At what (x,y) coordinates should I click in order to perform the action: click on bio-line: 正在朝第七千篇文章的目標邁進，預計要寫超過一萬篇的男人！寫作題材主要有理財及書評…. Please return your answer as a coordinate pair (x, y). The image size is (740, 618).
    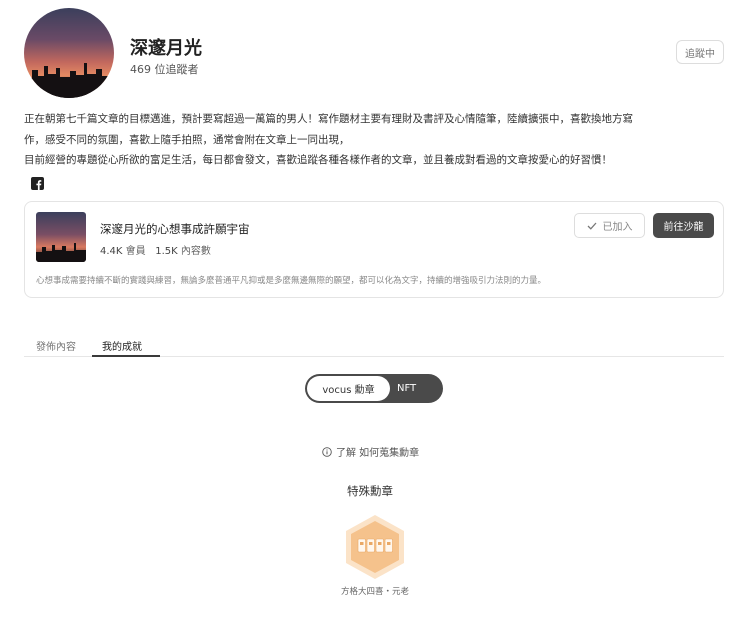
    Looking at the image, I should click on (328, 119).